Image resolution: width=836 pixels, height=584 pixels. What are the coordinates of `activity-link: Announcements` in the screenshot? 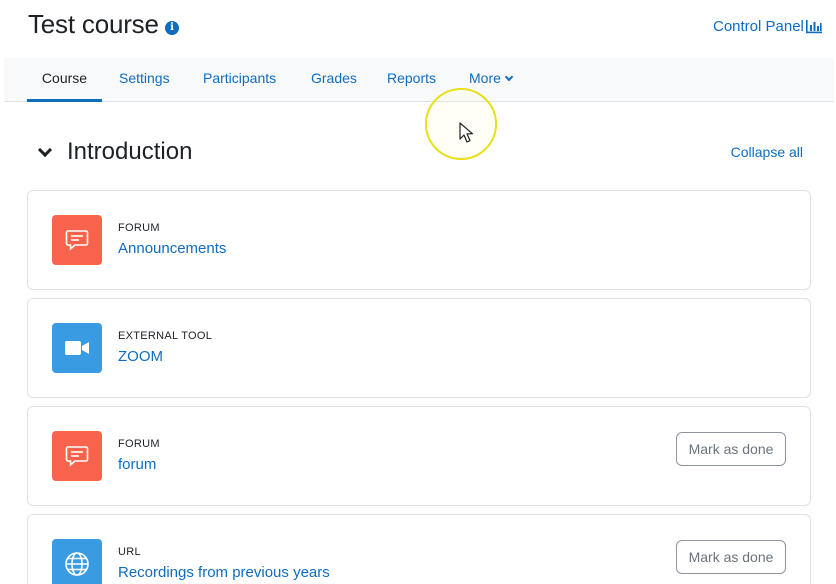 It's located at (172, 248).